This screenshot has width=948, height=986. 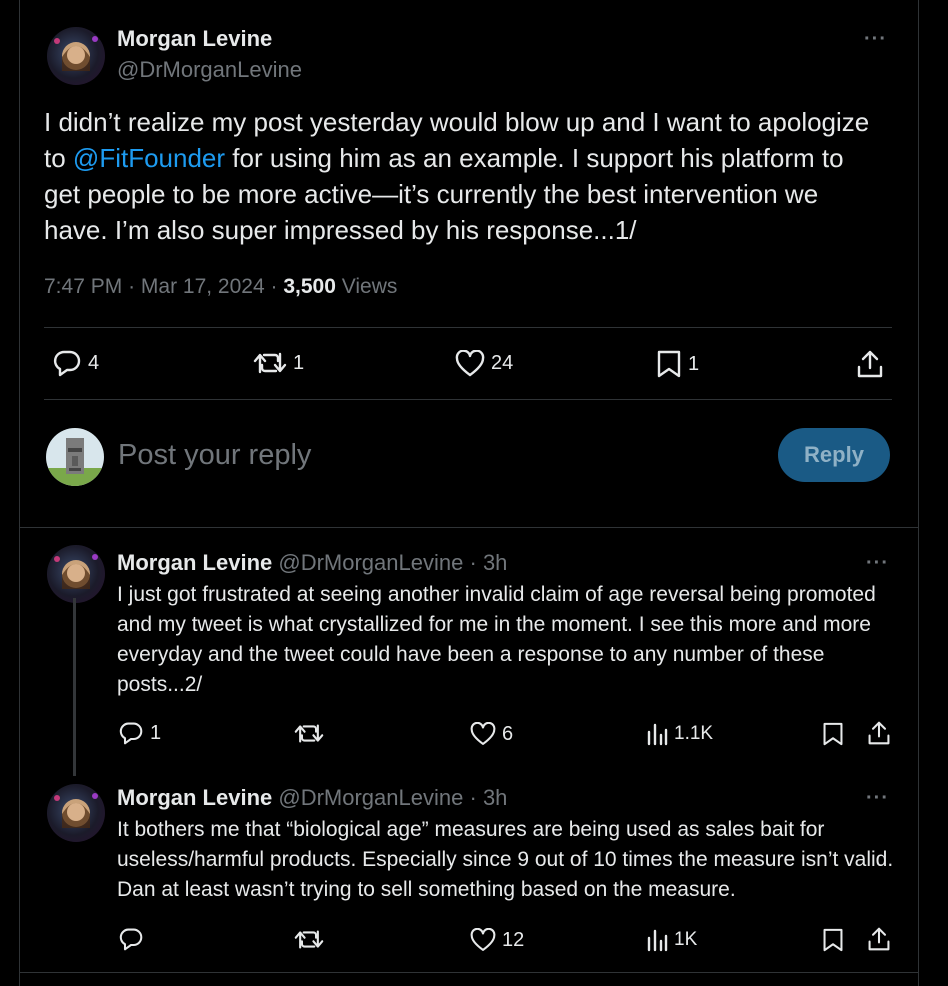 I want to click on thread-connector, so click(x=74, y=687).